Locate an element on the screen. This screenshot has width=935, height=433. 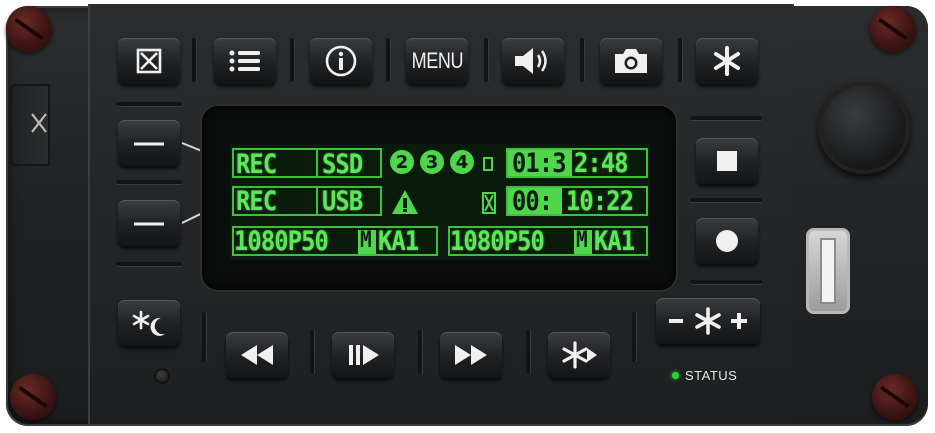
device-id-1: KA1 is located at coordinates (398, 241).